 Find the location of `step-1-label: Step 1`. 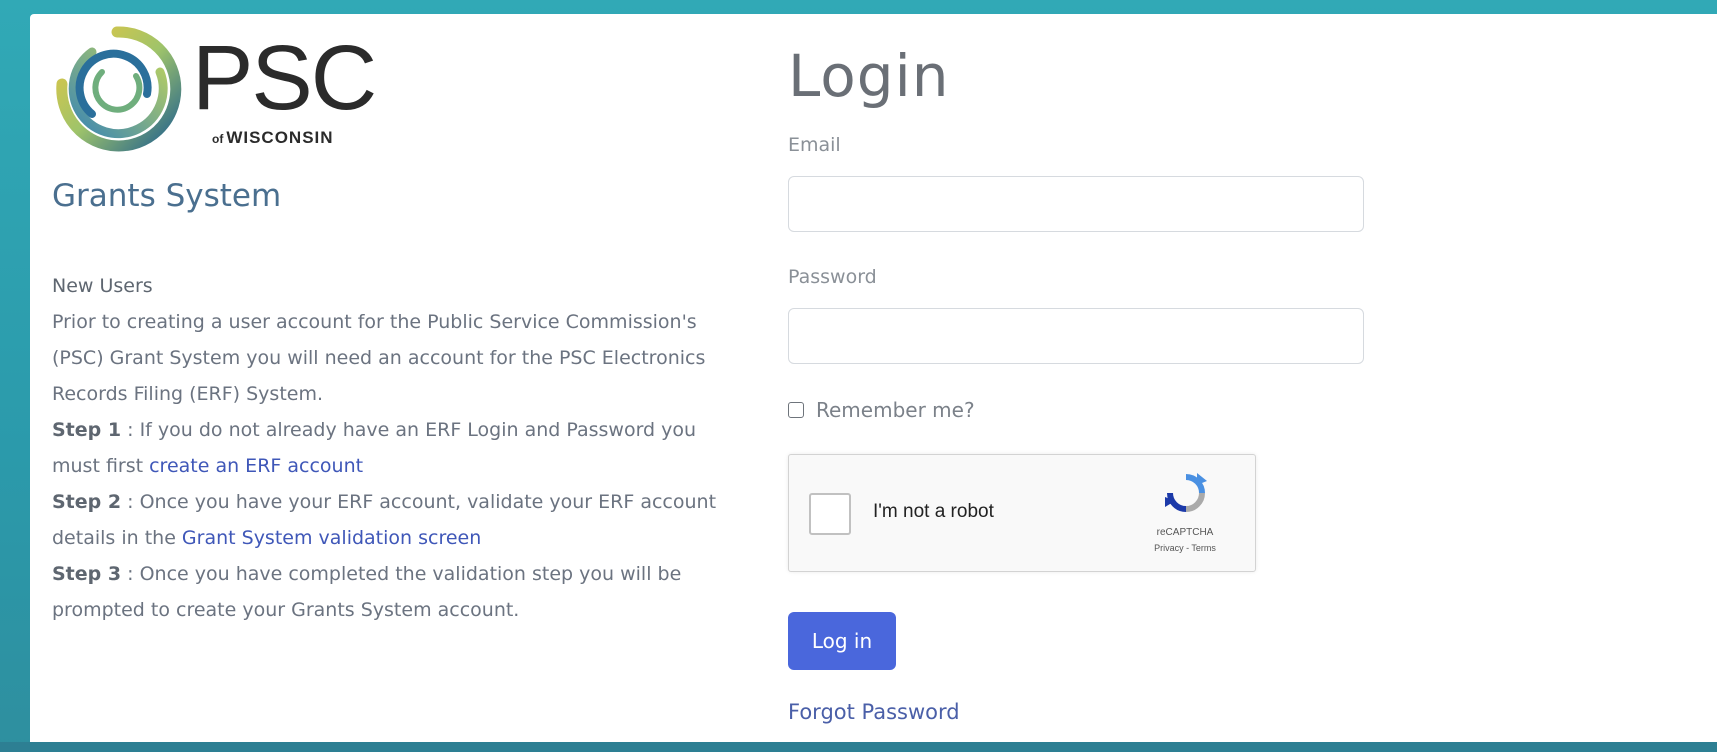

step-1-label: Step 1 is located at coordinates (87, 430).